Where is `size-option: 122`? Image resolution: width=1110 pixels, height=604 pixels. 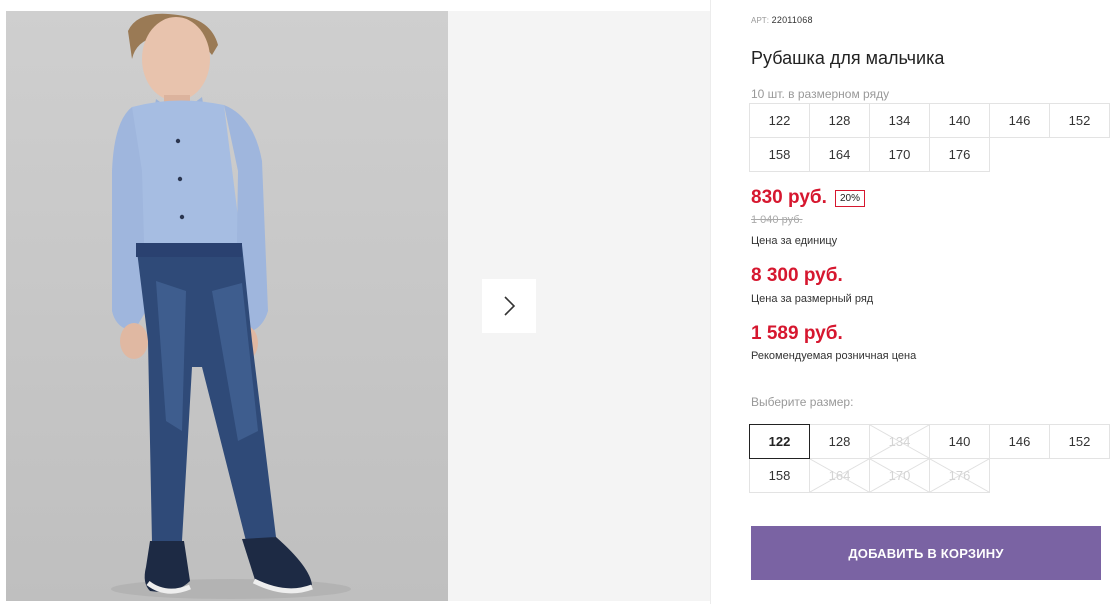 size-option: 122 is located at coordinates (779, 441).